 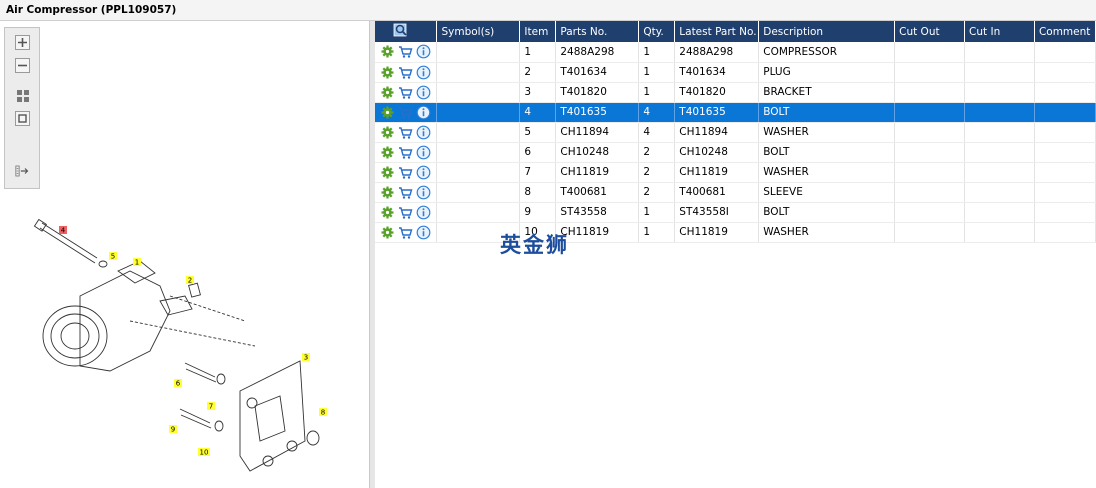 I want to click on cut-out-cell, so click(x=930, y=212).